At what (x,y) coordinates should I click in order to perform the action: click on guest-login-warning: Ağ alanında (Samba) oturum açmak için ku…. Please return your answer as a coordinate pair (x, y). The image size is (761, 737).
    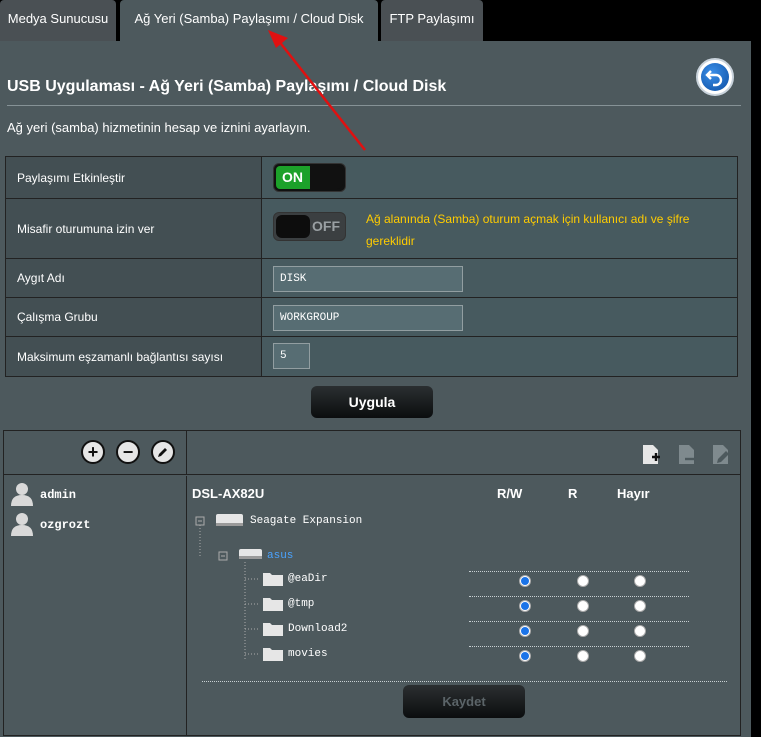
    Looking at the image, I should click on (528, 230).